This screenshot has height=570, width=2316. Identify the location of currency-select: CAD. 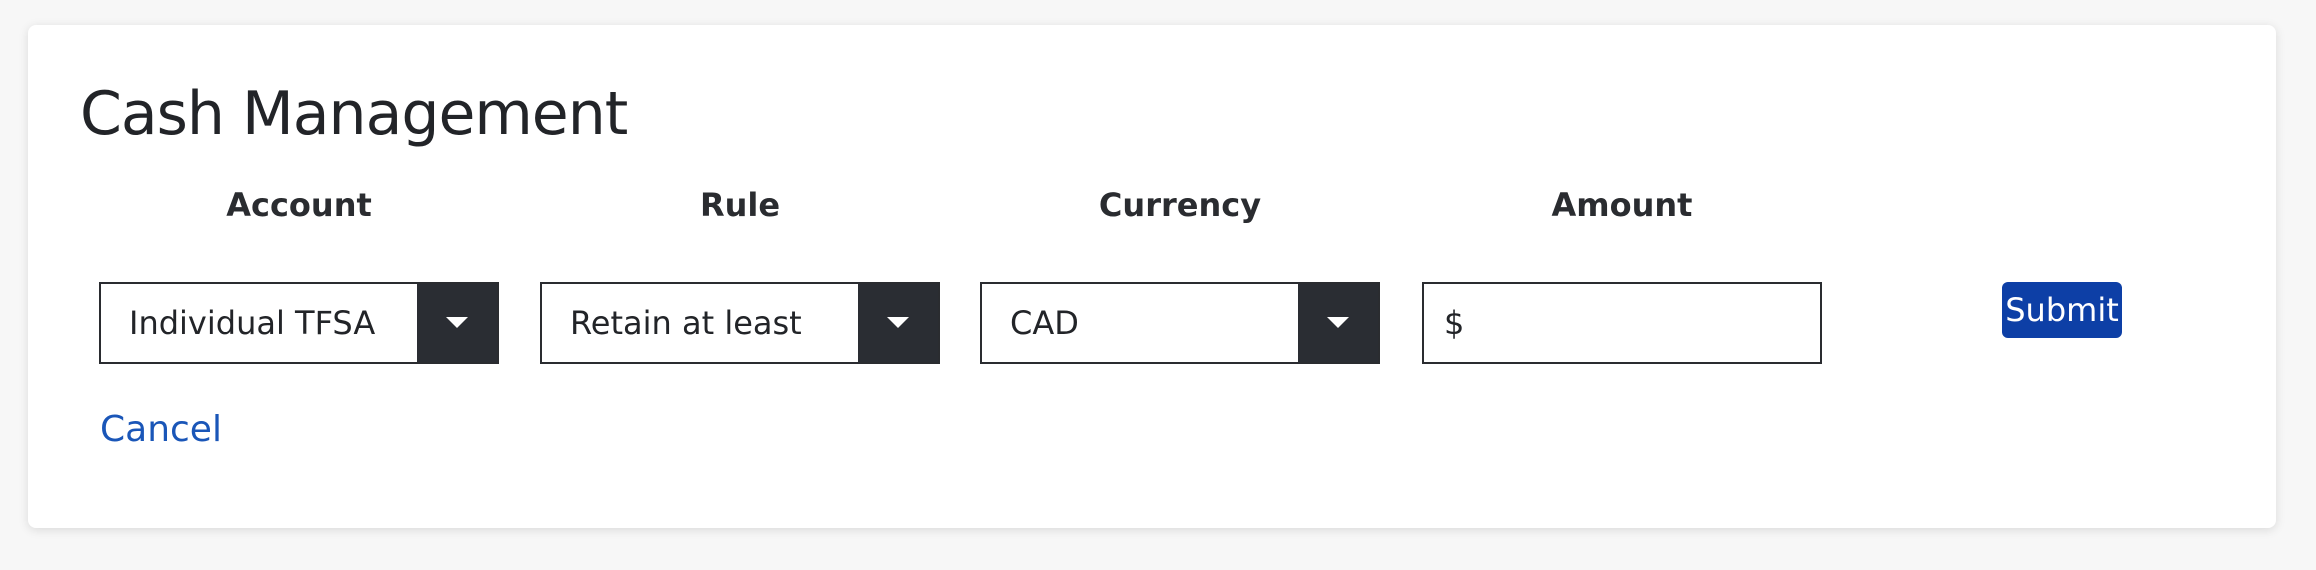
(1180, 323).